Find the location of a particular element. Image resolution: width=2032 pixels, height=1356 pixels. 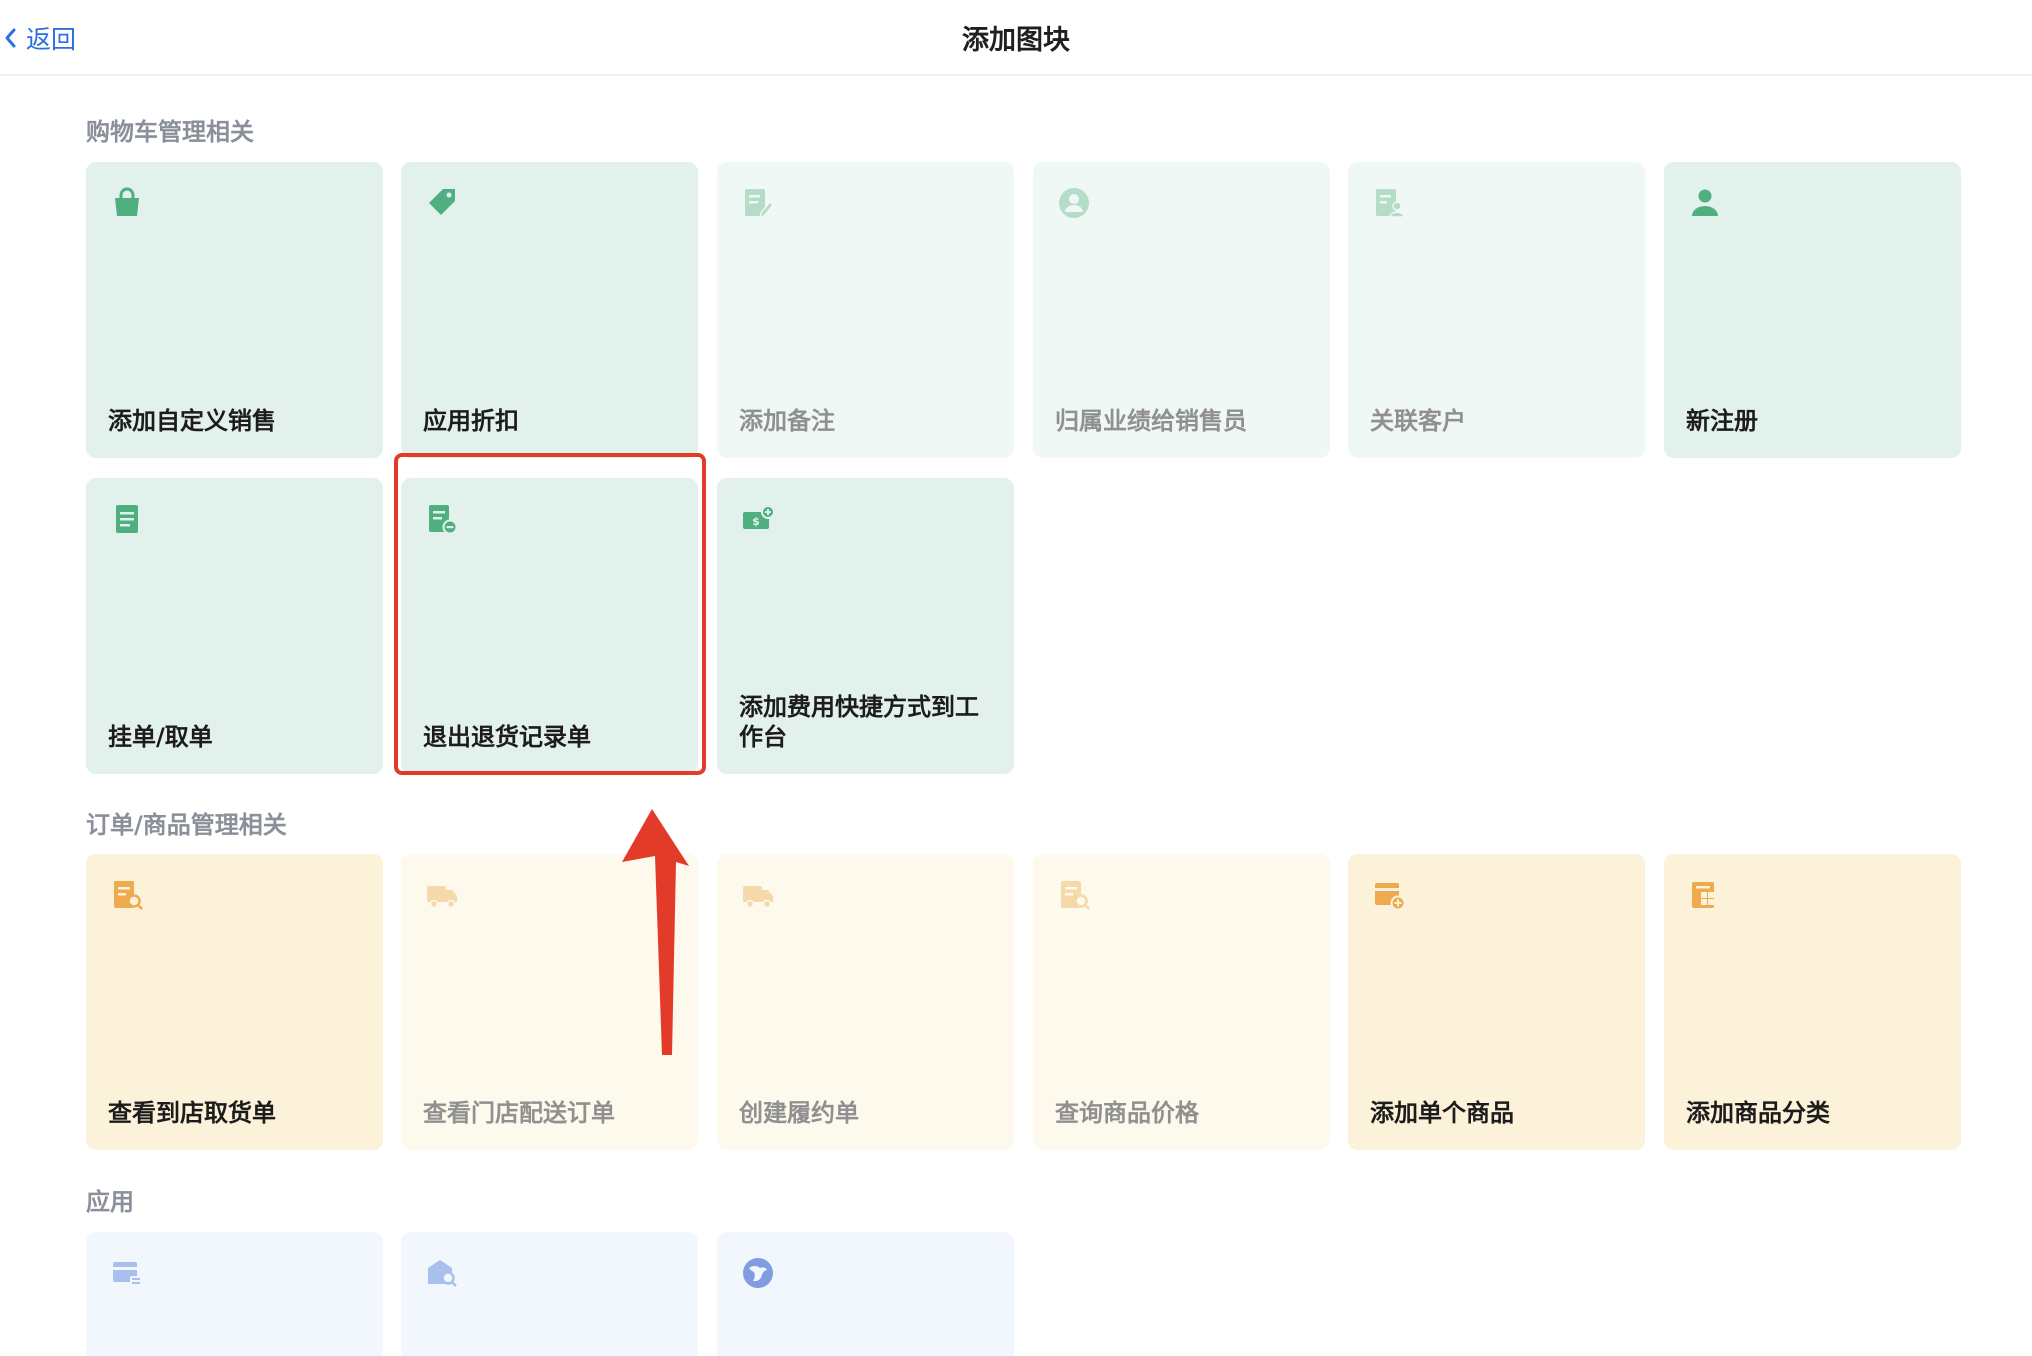

tile-assign-salesperson: 归属业绩给销售员 is located at coordinates (1181, 310).